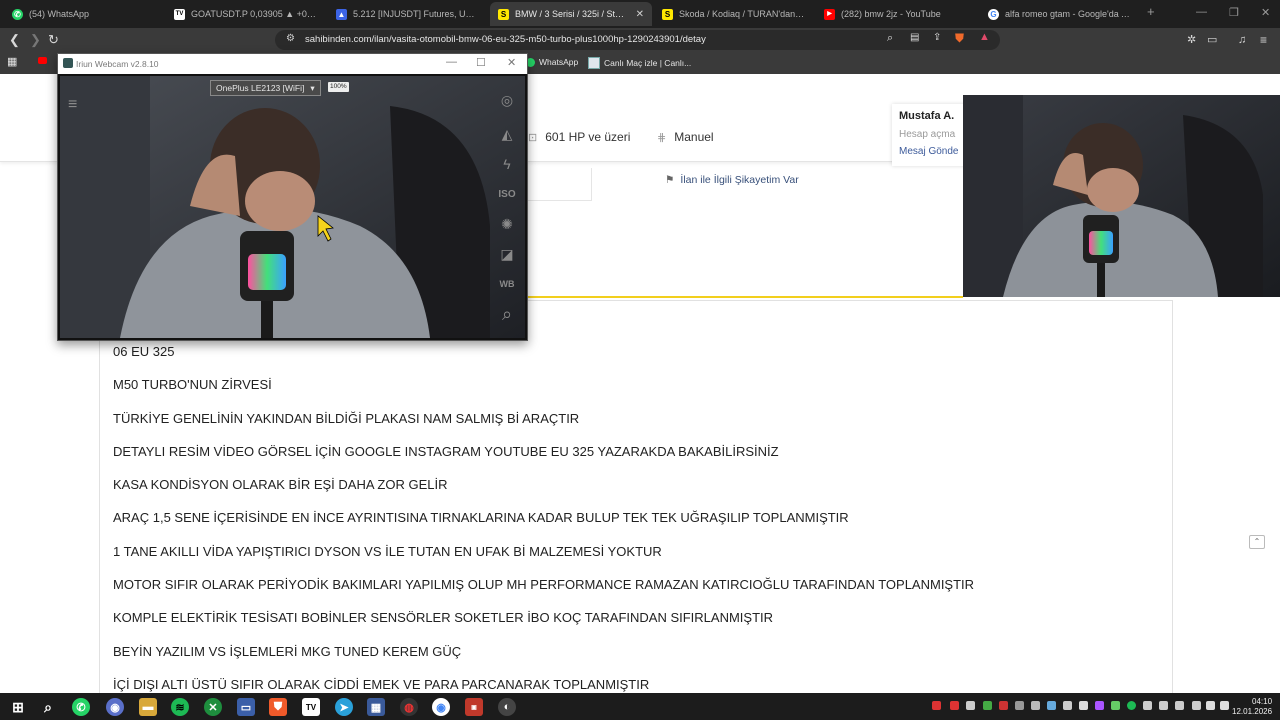  Describe the element at coordinates (588, 137) in the screenshot. I see `spec-label: 601 HP ve üzeri` at that location.